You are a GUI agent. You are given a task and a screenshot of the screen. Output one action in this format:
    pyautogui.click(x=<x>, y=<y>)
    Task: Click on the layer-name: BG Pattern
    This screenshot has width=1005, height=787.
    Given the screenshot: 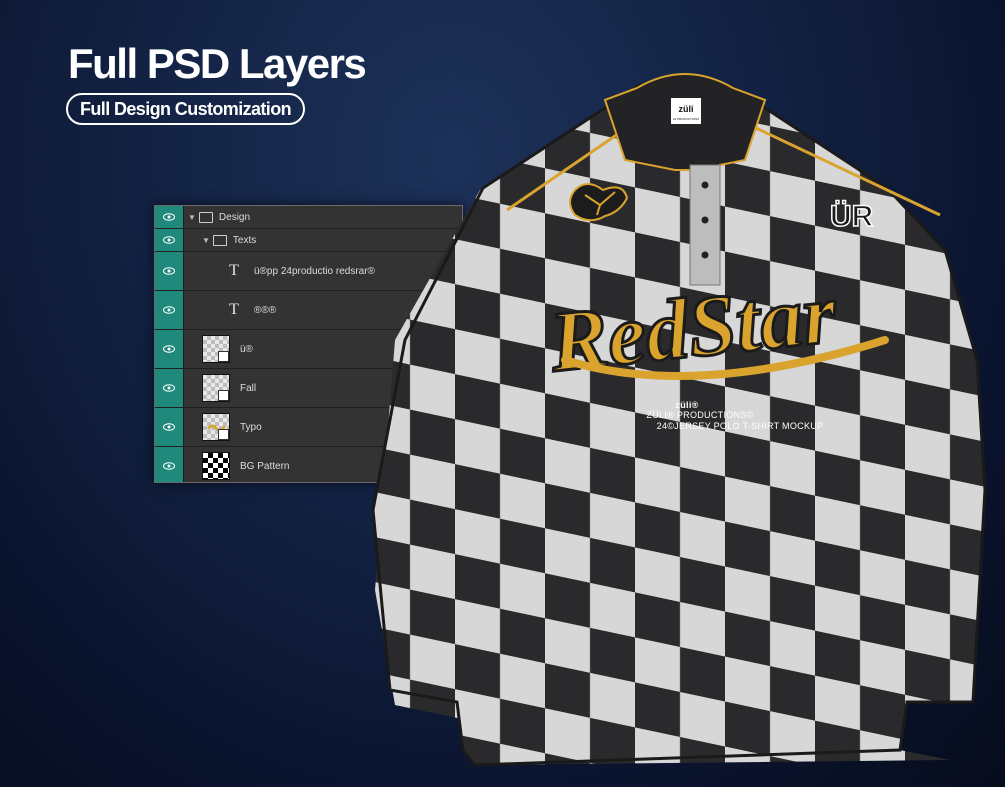 What is the action you would take?
    pyautogui.click(x=265, y=466)
    